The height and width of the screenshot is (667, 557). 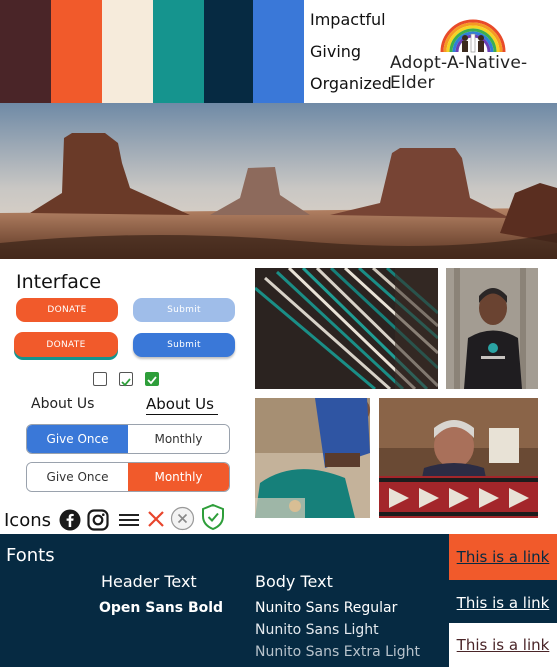 I want to click on icons-title: Icons, so click(x=28, y=520).